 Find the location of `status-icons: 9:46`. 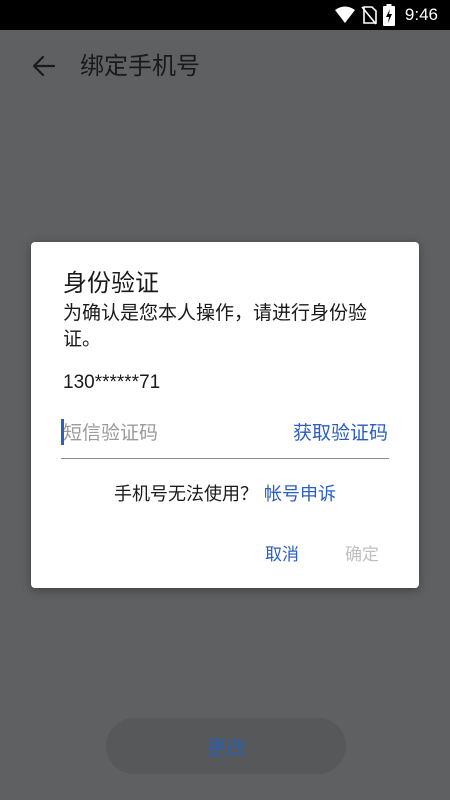

status-icons: 9:46 is located at coordinates (386, 15).